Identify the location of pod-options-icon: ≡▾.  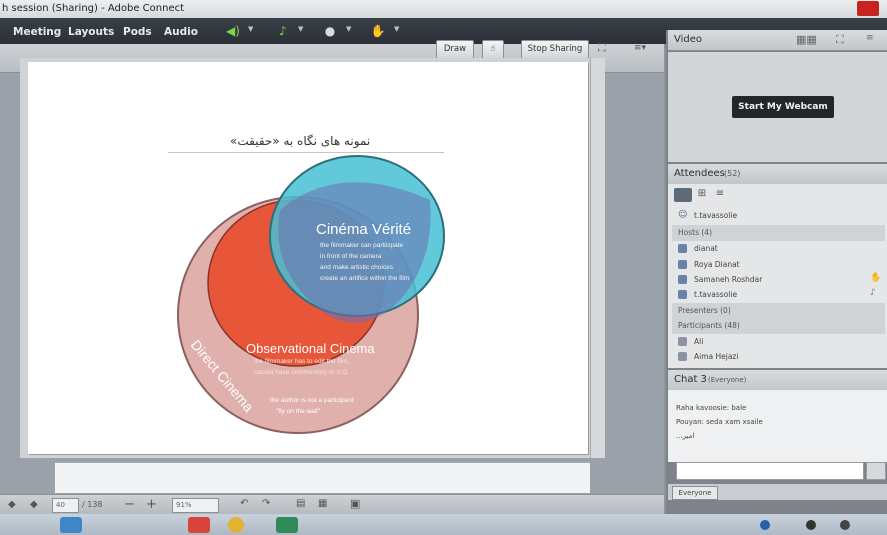
(644, 48).